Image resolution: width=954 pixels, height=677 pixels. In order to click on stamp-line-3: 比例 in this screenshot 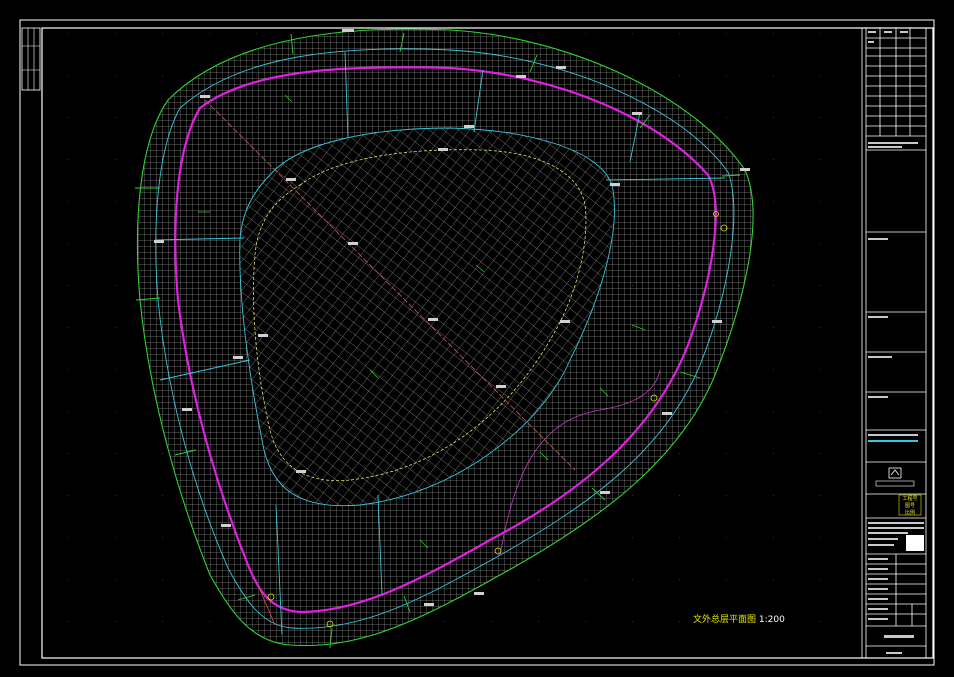, I will do `click(910, 512)`.